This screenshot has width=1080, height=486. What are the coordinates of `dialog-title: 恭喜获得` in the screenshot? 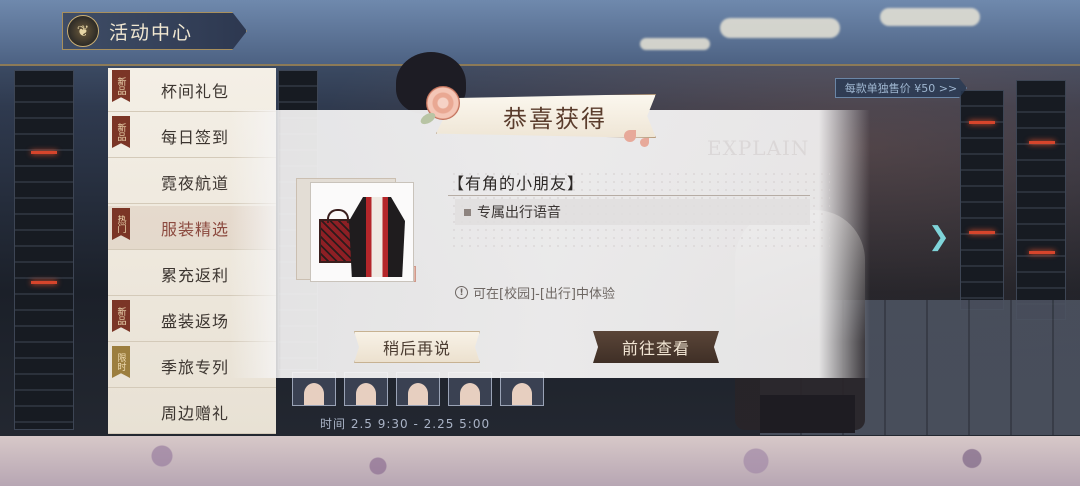 It's located at (555, 118).